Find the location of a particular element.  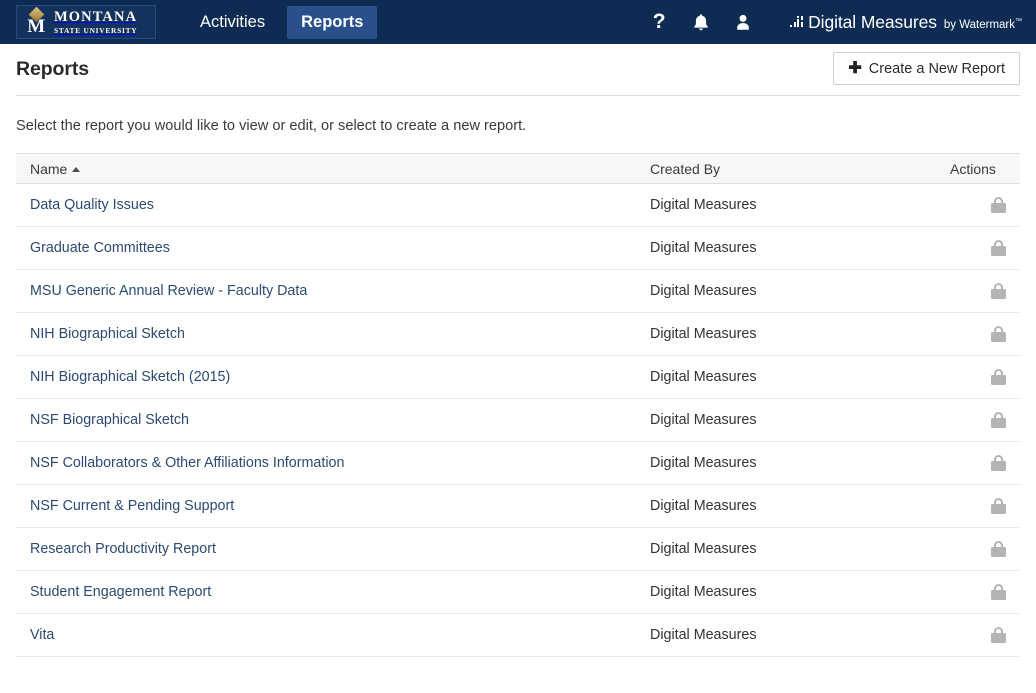

nav-item-activities: Activities is located at coordinates (232, 22).